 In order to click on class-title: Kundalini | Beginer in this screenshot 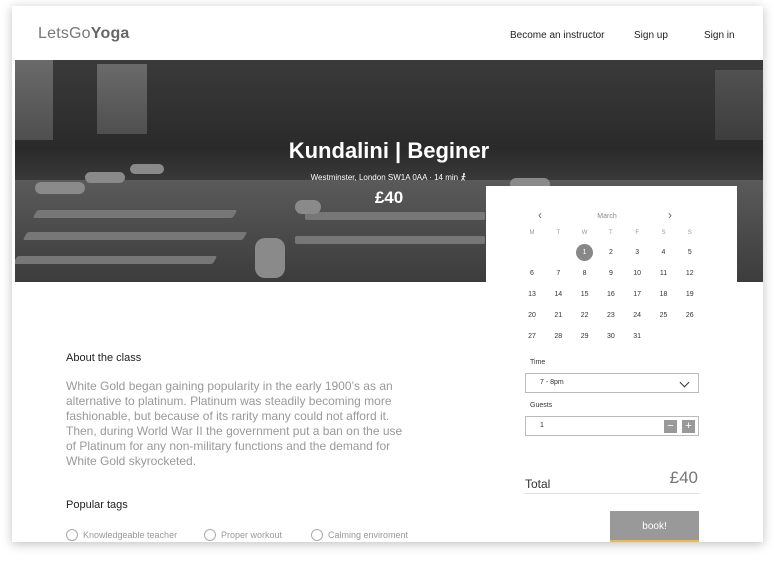, I will do `click(389, 150)`.